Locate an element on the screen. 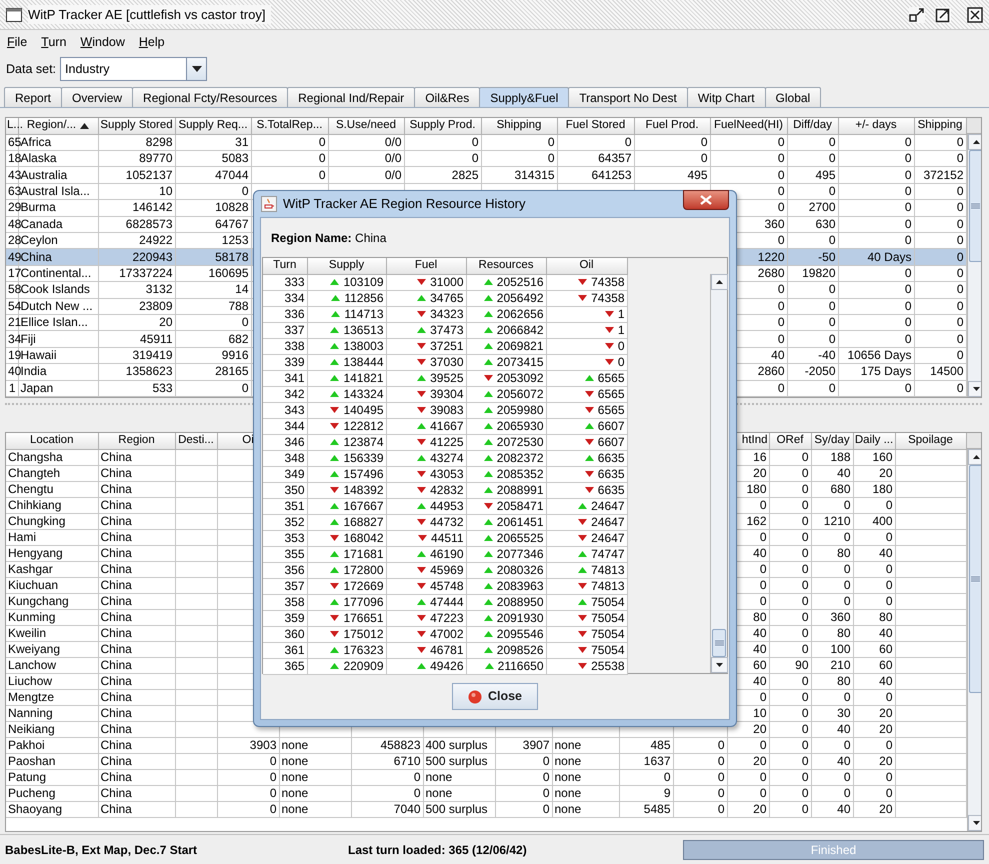 The image size is (989, 864). tab: Transport No Dest is located at coordinates (628, 97).